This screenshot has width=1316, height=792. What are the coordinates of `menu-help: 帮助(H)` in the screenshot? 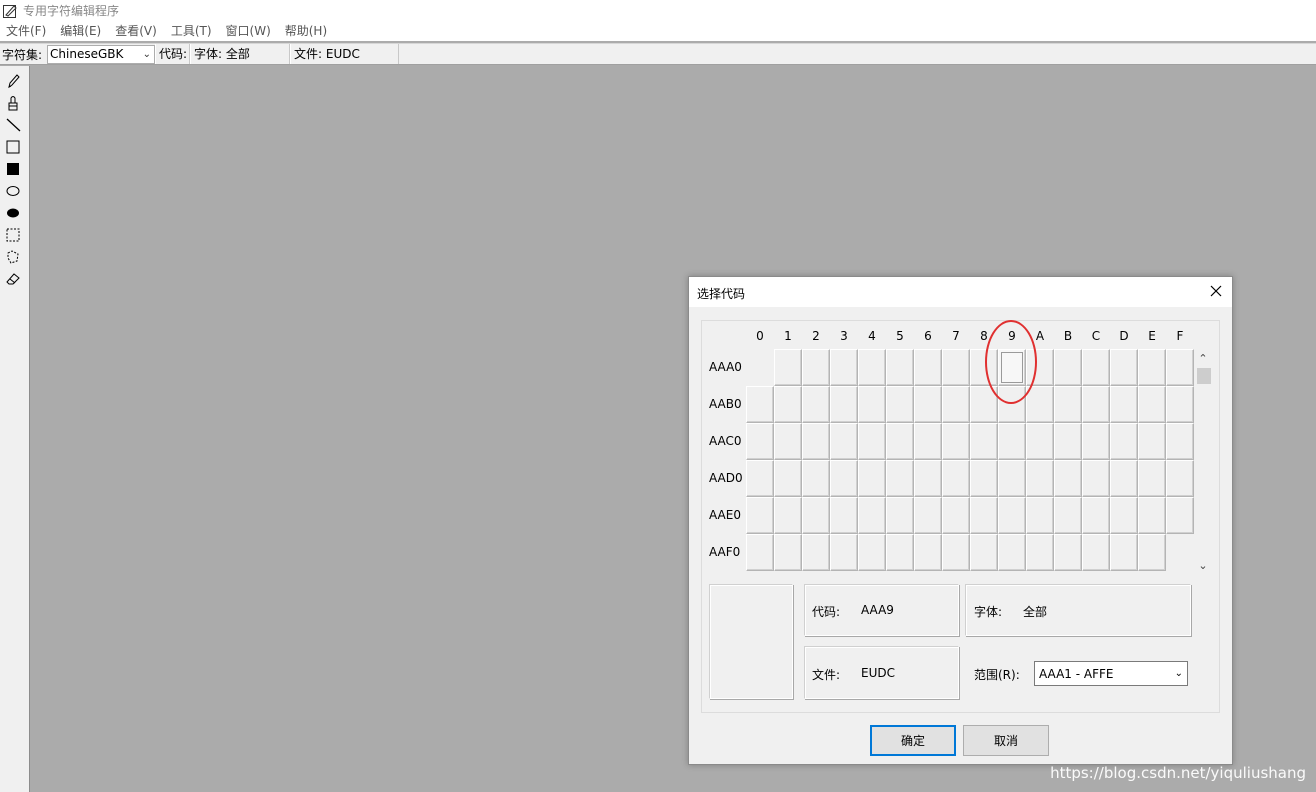 It's located at (306, 31).